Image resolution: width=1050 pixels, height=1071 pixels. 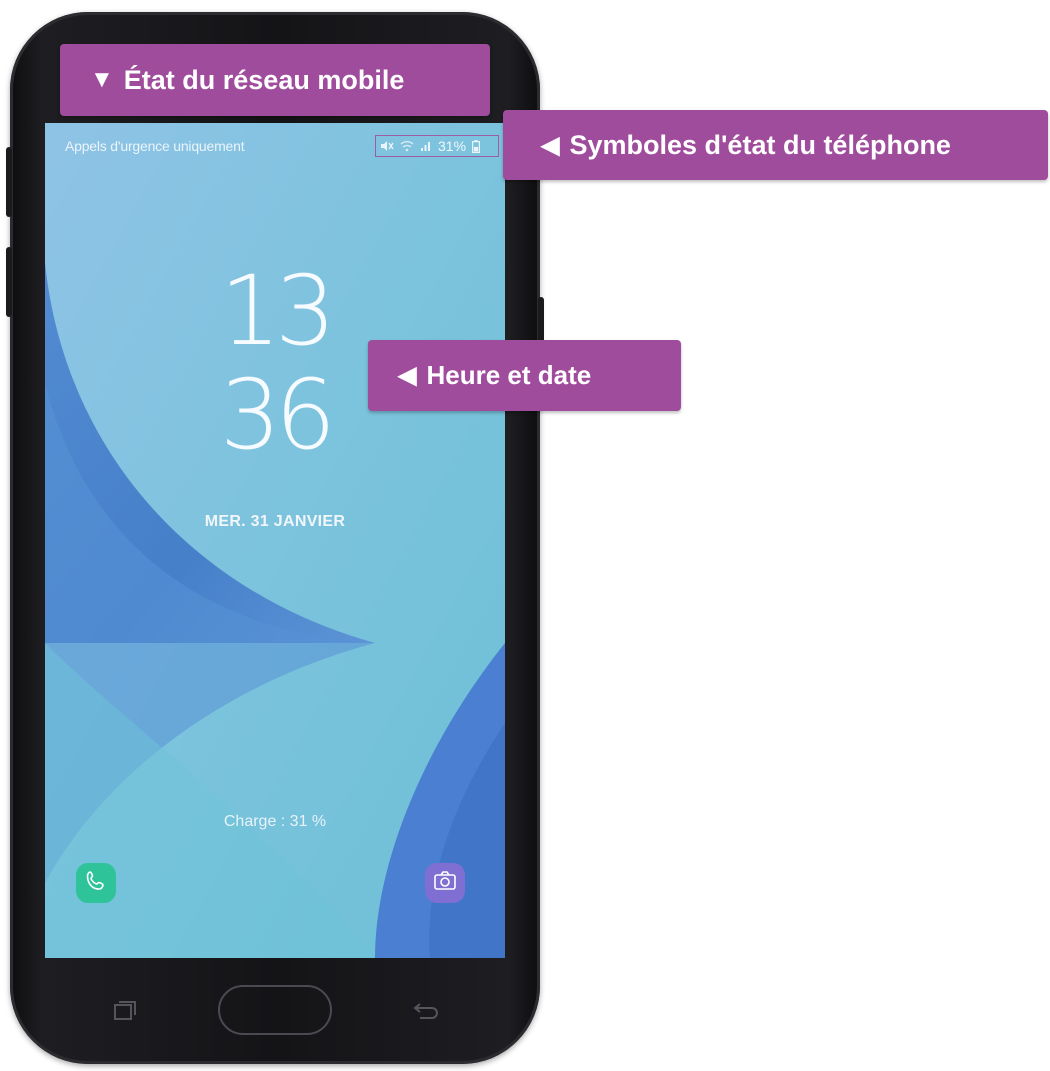 What do you see at coordinates (760, 144) in the screenshot?
I see `callout-status-label: Symboles d'état du téléphone` at bounding box center [760, 144].